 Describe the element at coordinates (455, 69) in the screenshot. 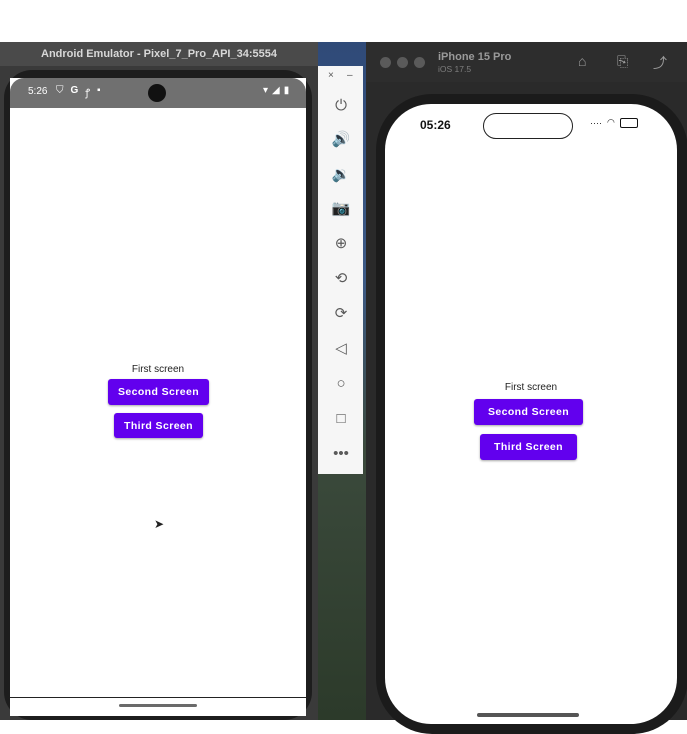

I see `ios-os-version: iOS 17.5` at that location.